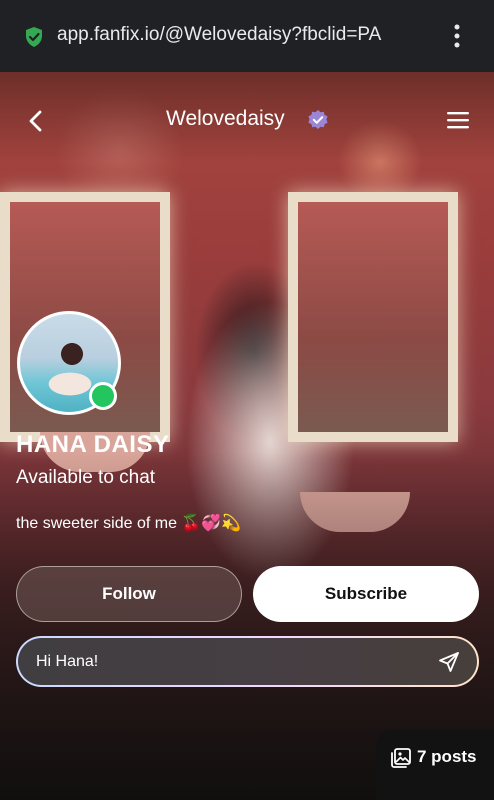 The image size is (494, 800). I want to click on browser-address-bar: app.fanfix.io/@Welovedaisy?fbclid=PA, so click(247, 36).